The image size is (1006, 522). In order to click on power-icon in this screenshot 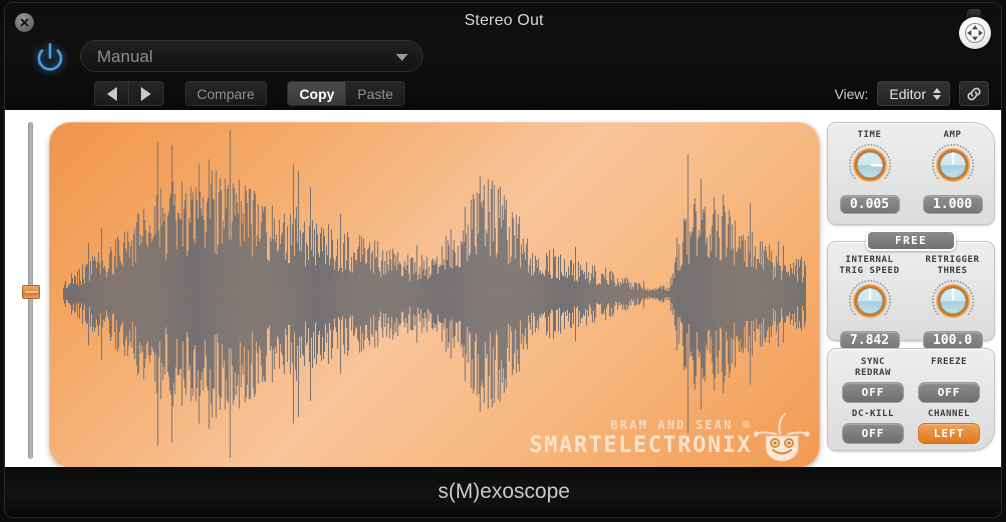, I will do `click(50, 58)`.